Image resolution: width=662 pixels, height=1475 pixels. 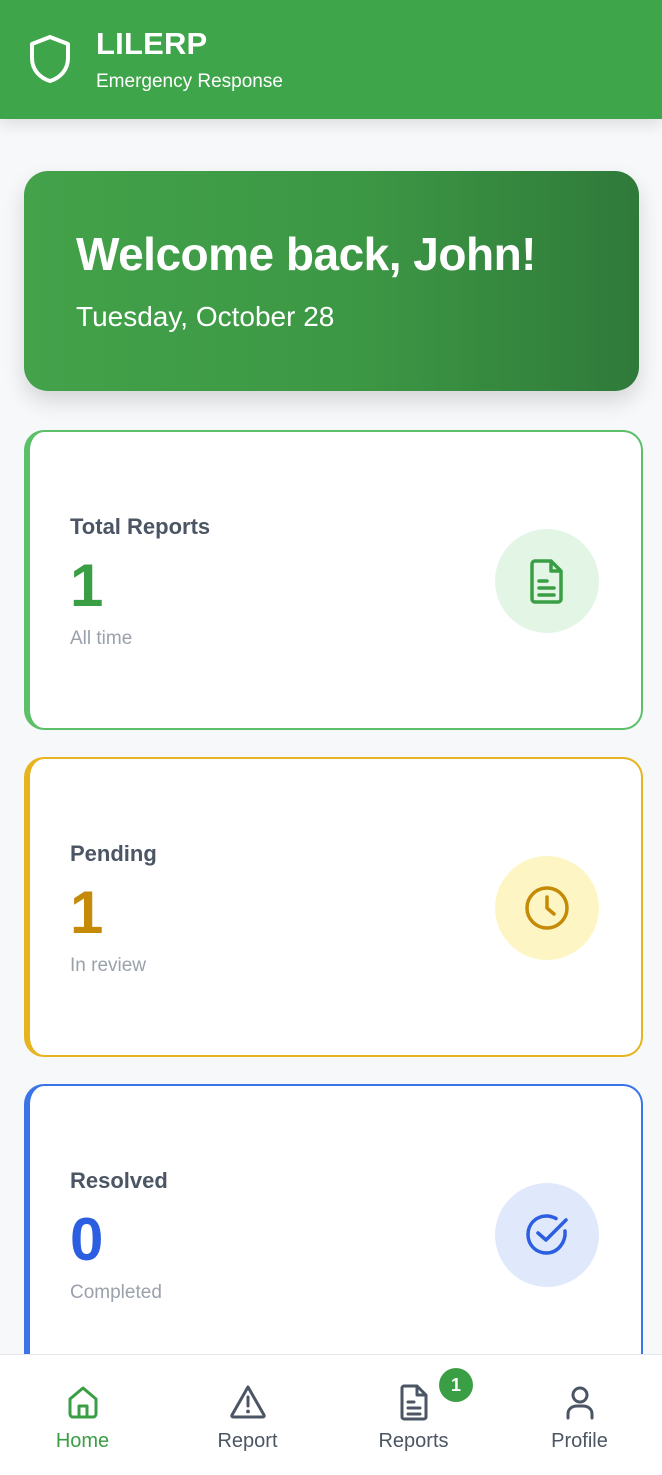 What do you see at coordinates (331, 281) in the screenshot?
I see `welcome-banner: Welcome back, John! Tuesday, October 28` at bounding box center [331, 281].